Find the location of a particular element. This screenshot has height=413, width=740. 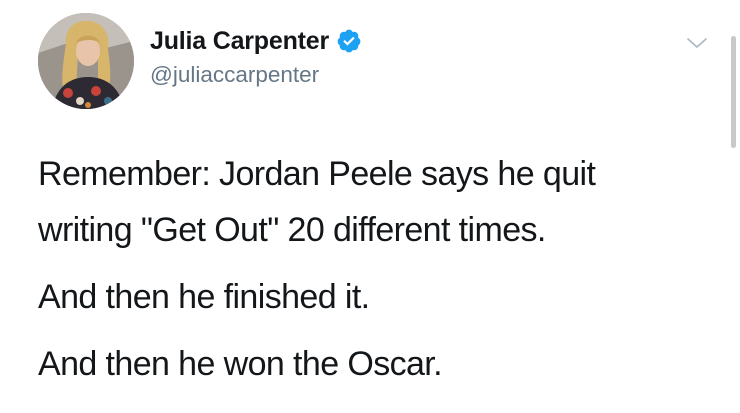

avatar-image is located at coordinates (86, 61).